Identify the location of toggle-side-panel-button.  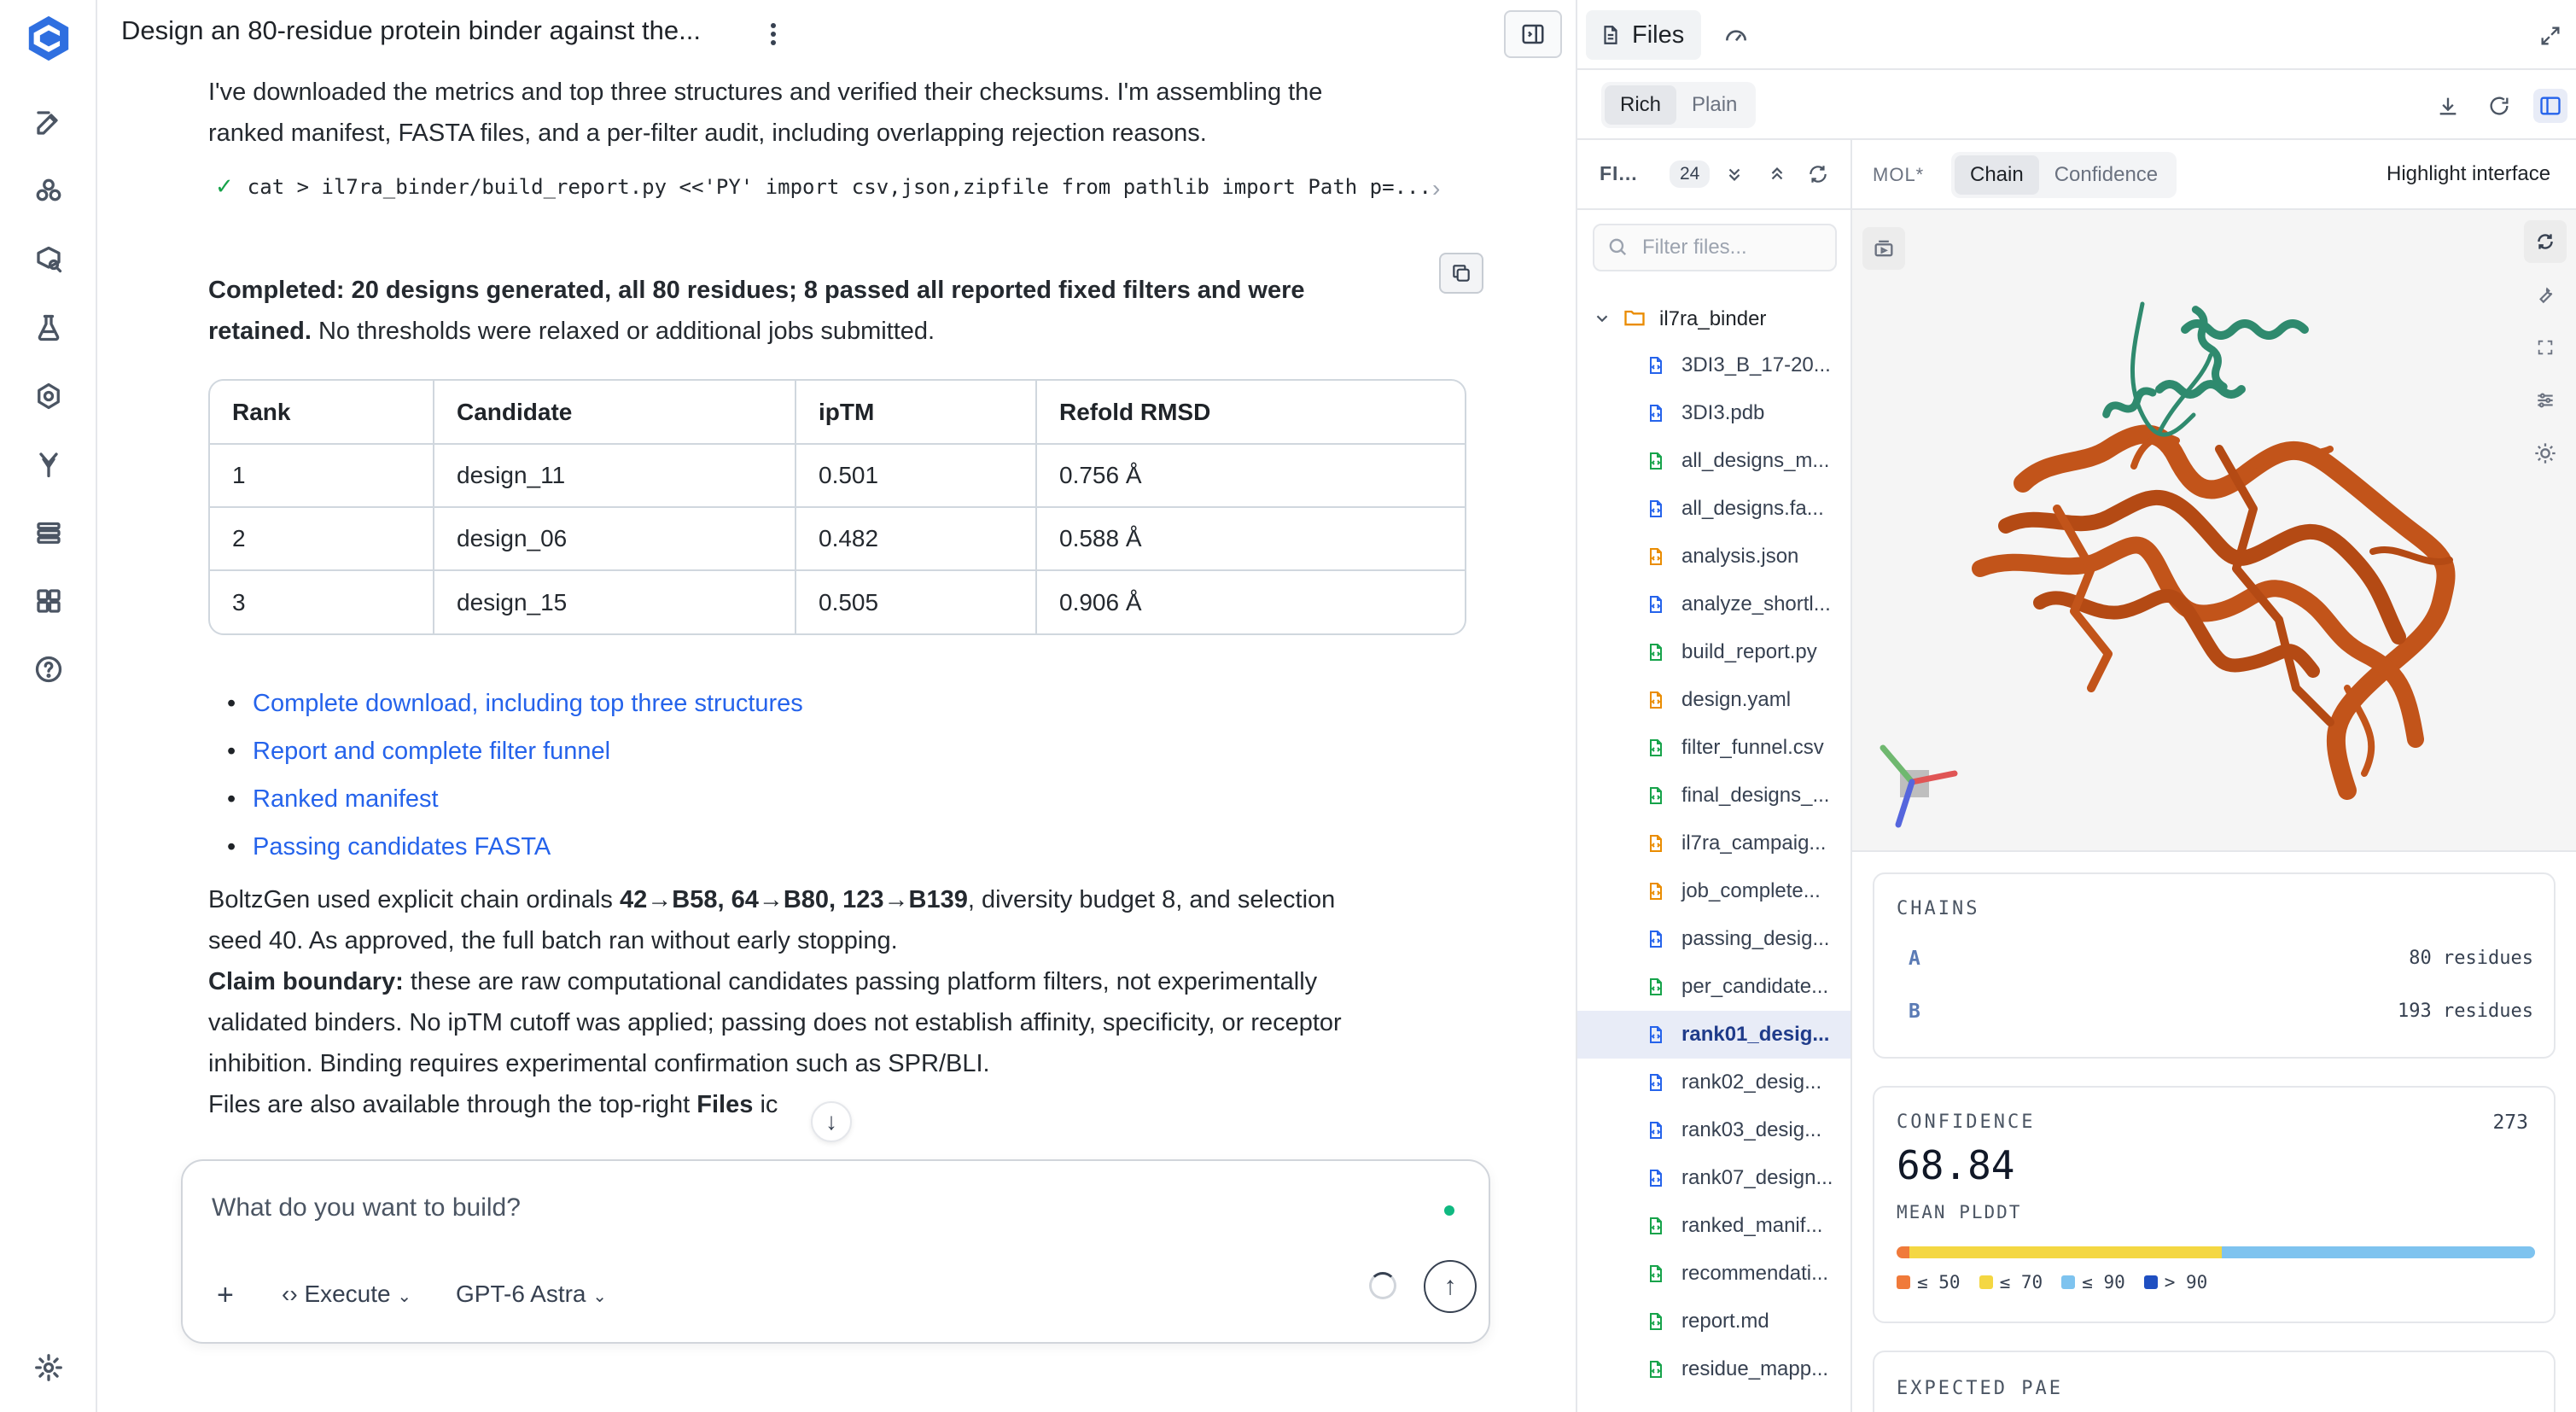
(1533, 34).